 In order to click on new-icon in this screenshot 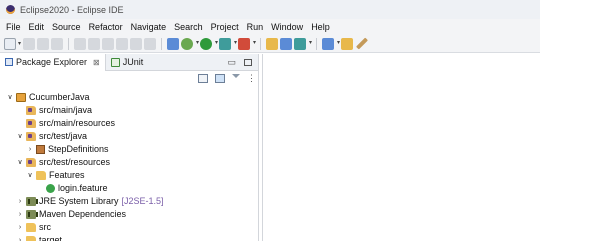, I will do `click(12, 43)`.